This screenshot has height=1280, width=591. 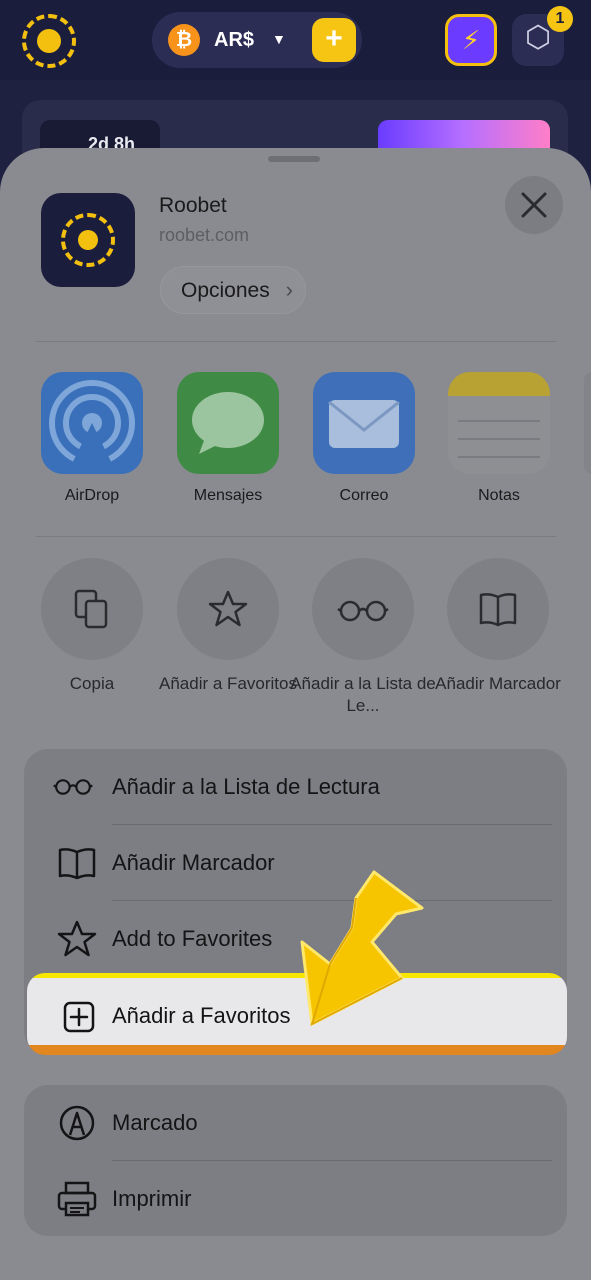 What do you see at coordinates (192, 938) in the screenshot?
I see `list-item-label: Add to Favorites` at bounding box center [192, 938].